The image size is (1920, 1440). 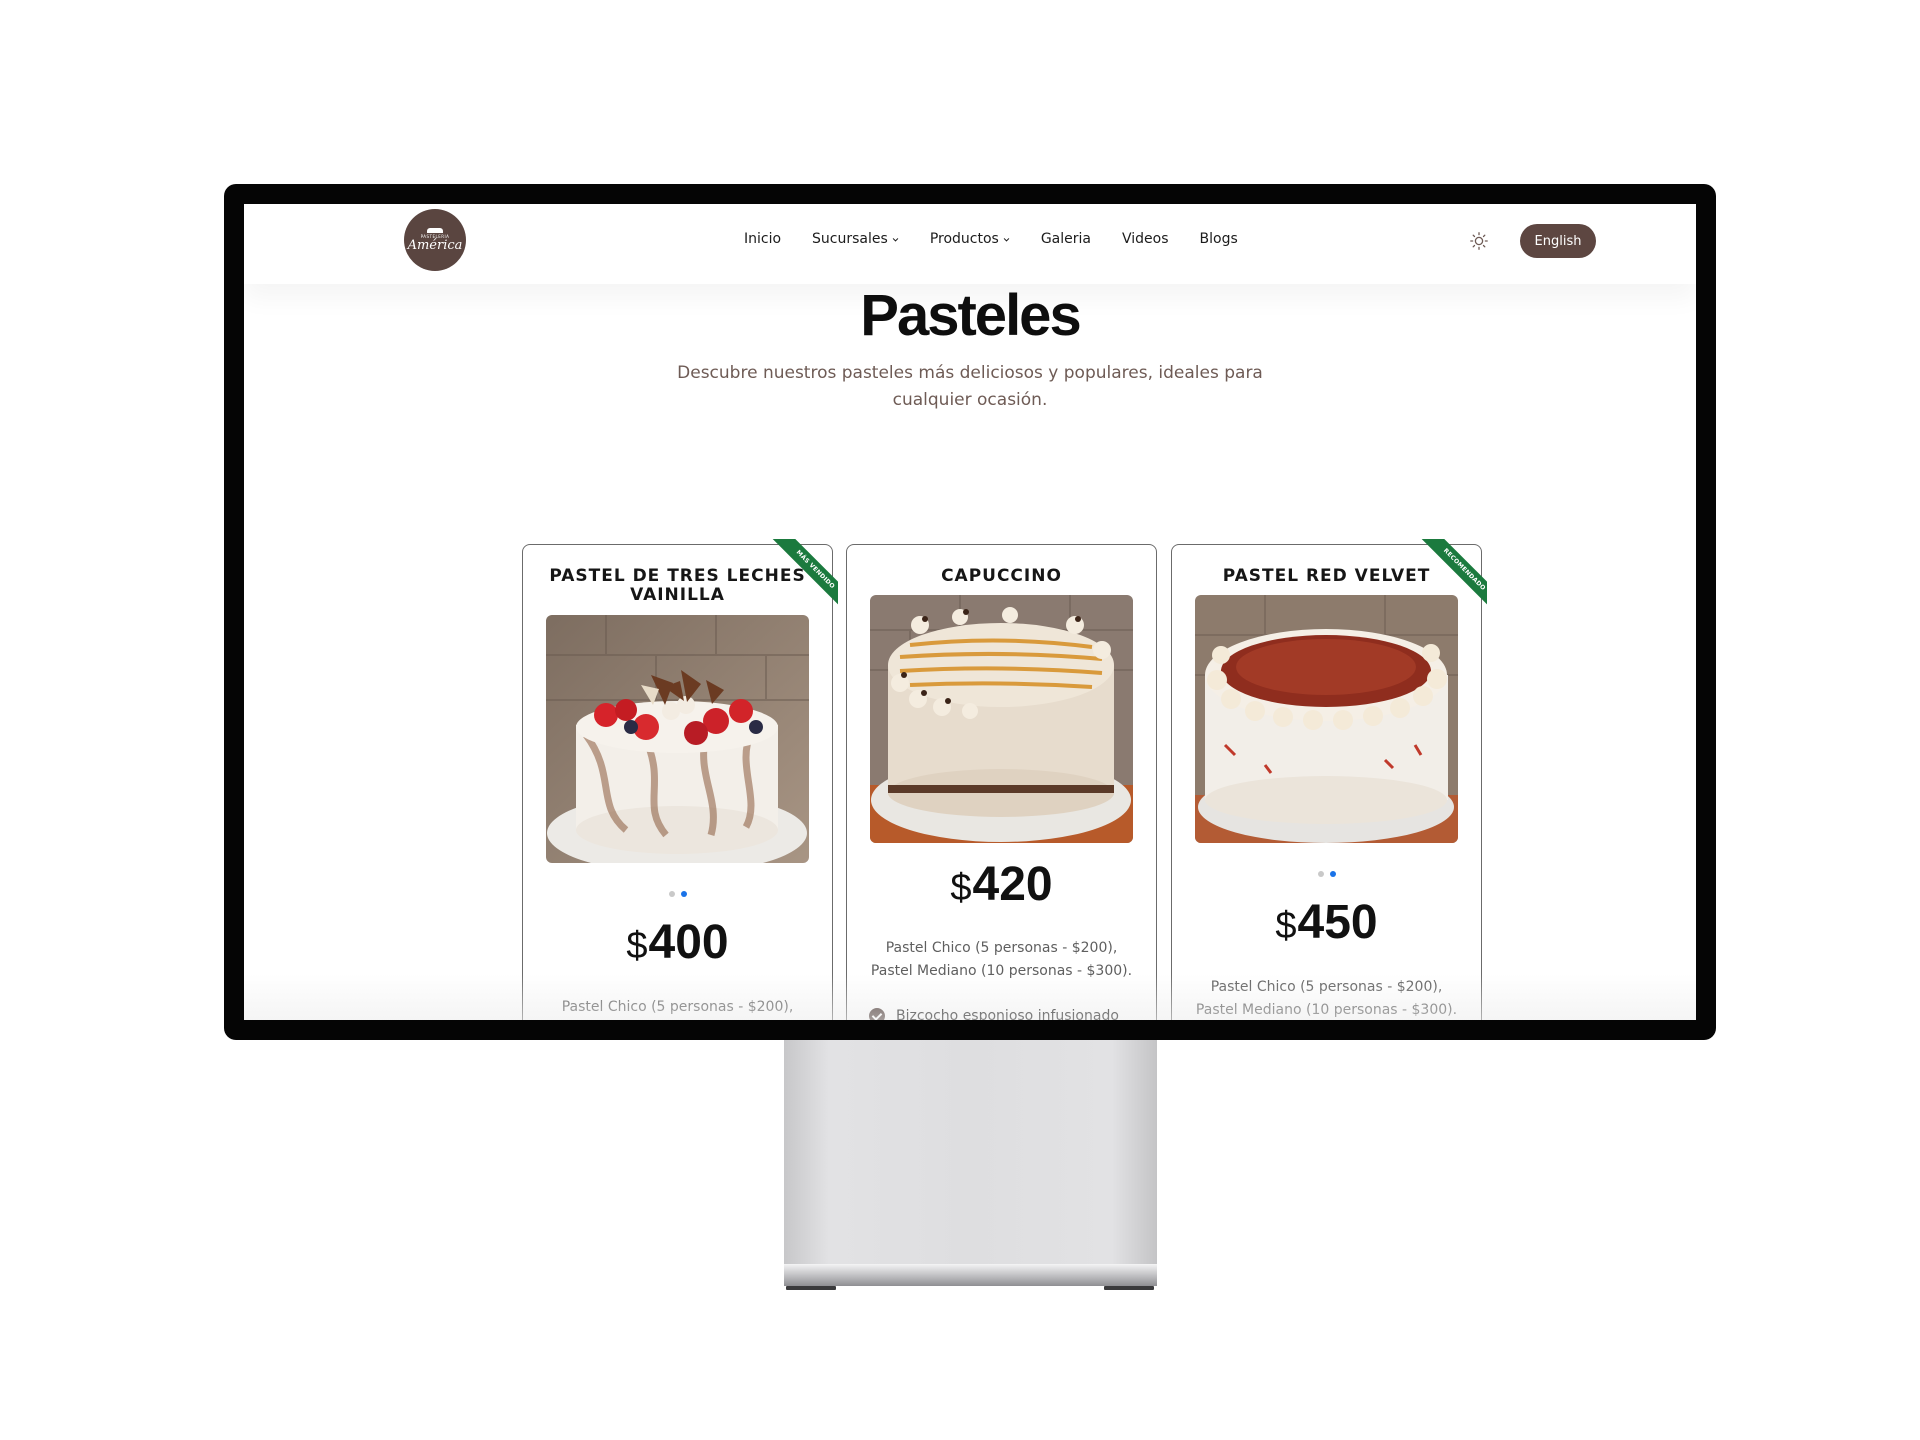 I want to click on stand-foot-right, so click(x=1129, y=1288).